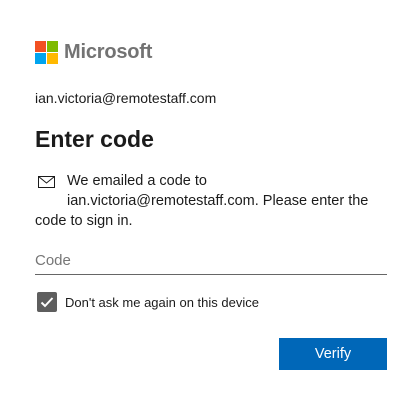 The height and width of the screenshot is (404, 420). I want to click on logo-square-green, so click(52, 46).